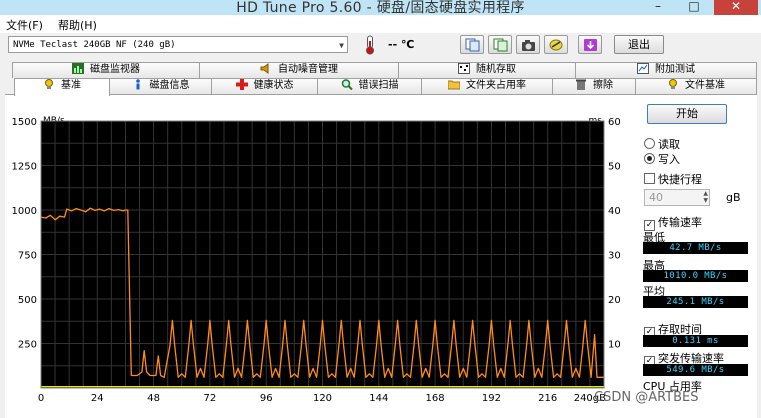 This screenshot has width=761, height=418. What do you see at coordinates (675, 69) in the screenshot?
I see `tab-label: 附加测试` at bounding box center [675, 69].